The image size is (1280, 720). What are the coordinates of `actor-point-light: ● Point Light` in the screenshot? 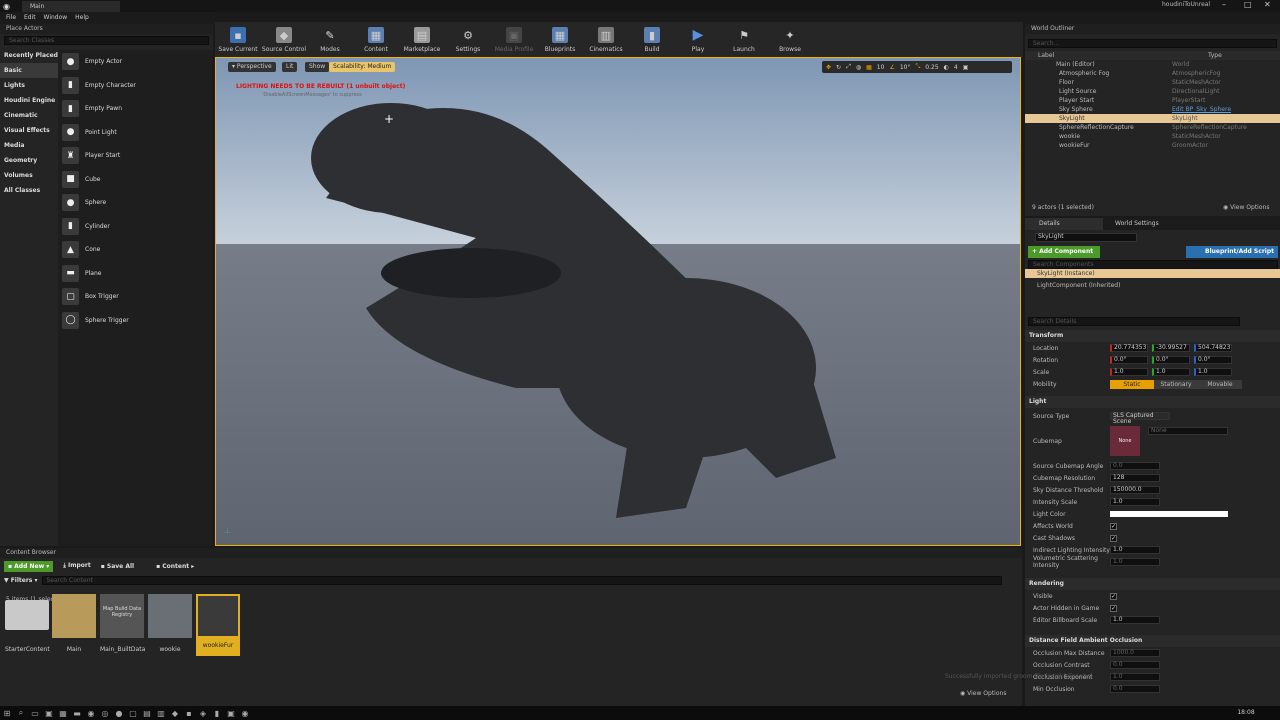 It's located at (135, 133).